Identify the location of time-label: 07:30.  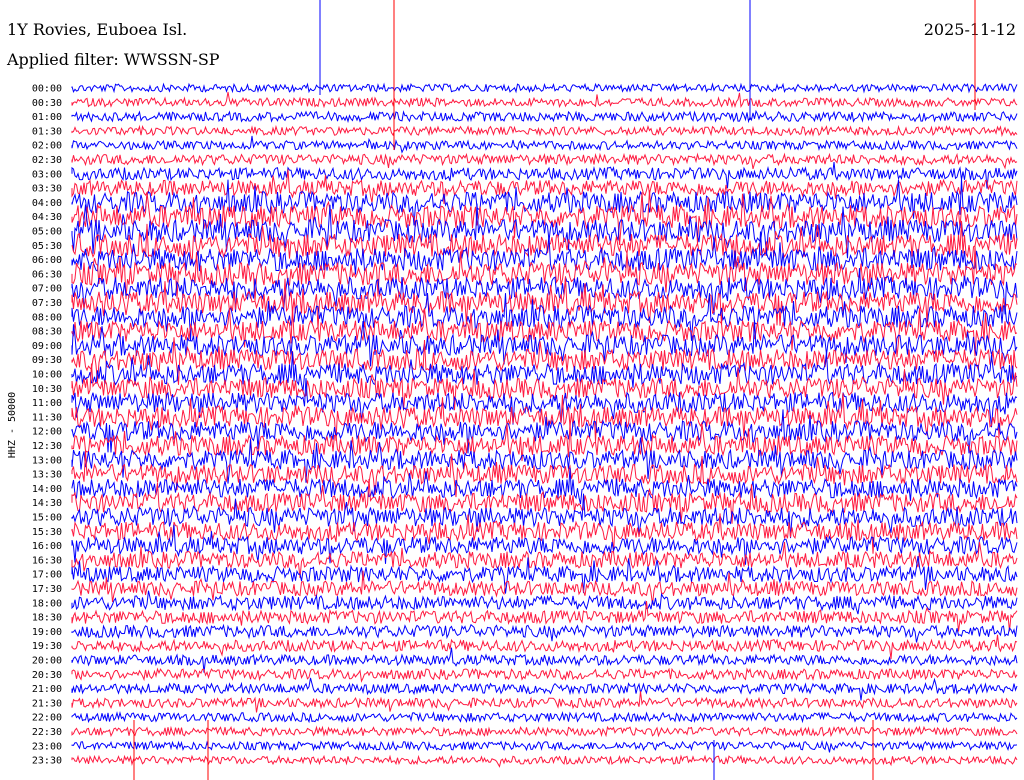
(47, 303).